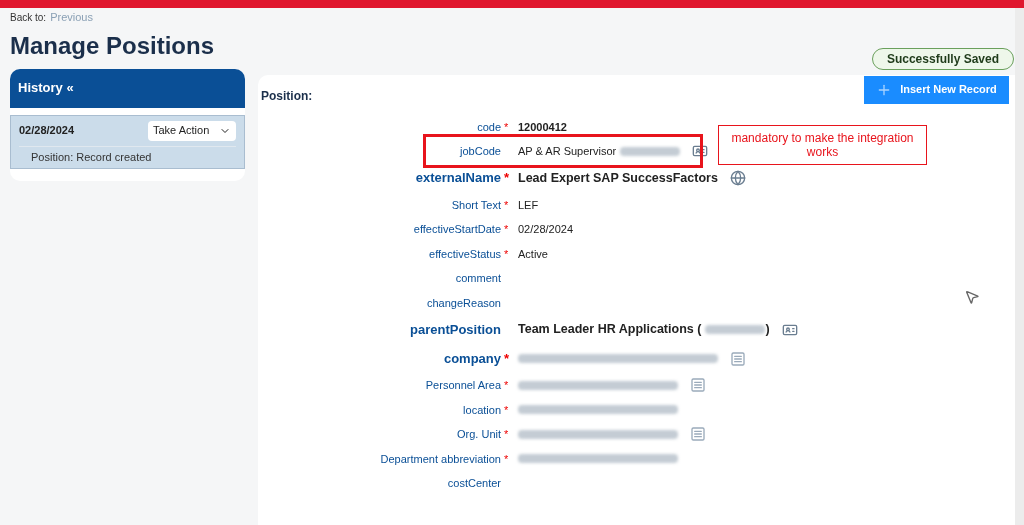  Describe the element at coordinates (567, 151) in the screenshot. I see `field-value: AP & AR Supervisor` at that location.